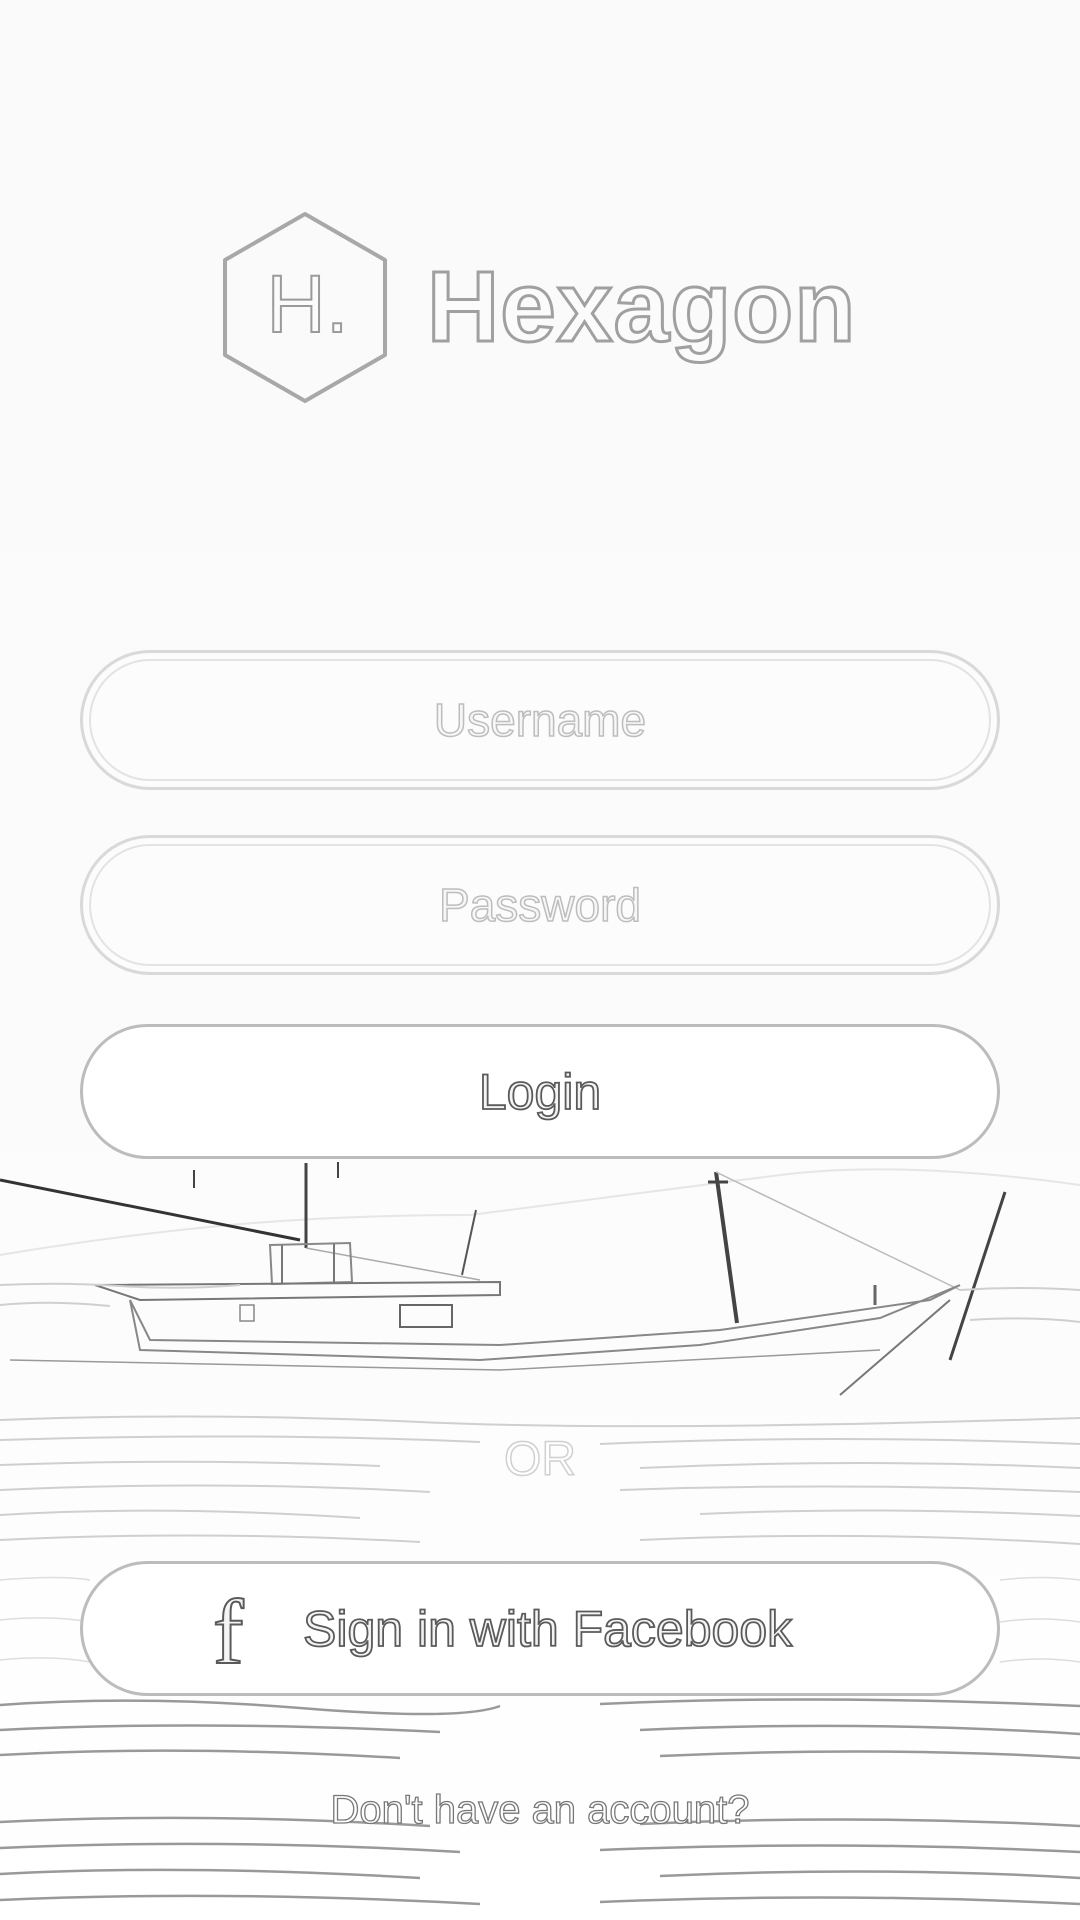 The image size is (1080, 1920). Describe the element at coordinates (228, 1632) in the screenshot. I see `facebook-icon: f` at that location.